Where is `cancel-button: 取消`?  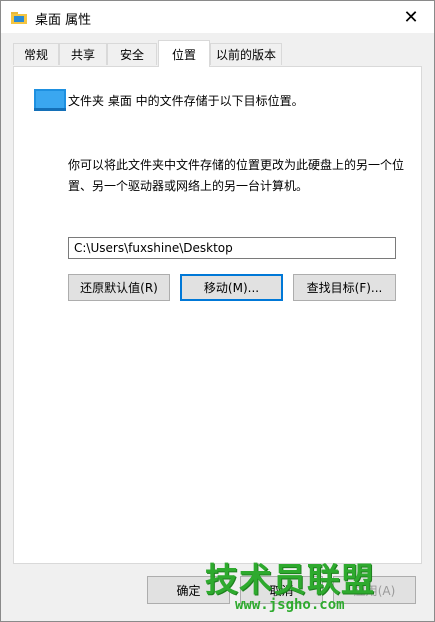
cancel-button: 取消 is located at coordinates (281, 590).